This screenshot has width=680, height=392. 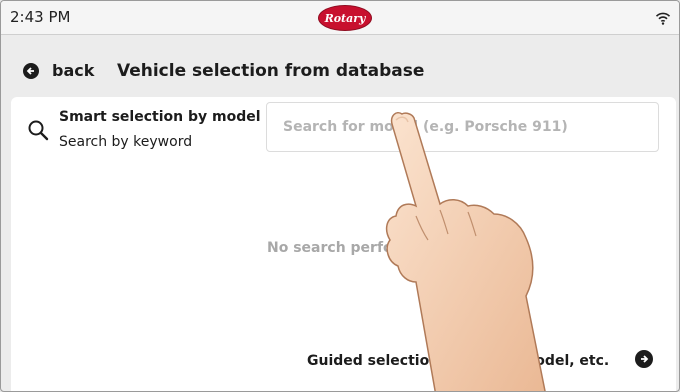 I want to click on status-bar: 2:43 PM Rotary, so click(x=340, y=18).